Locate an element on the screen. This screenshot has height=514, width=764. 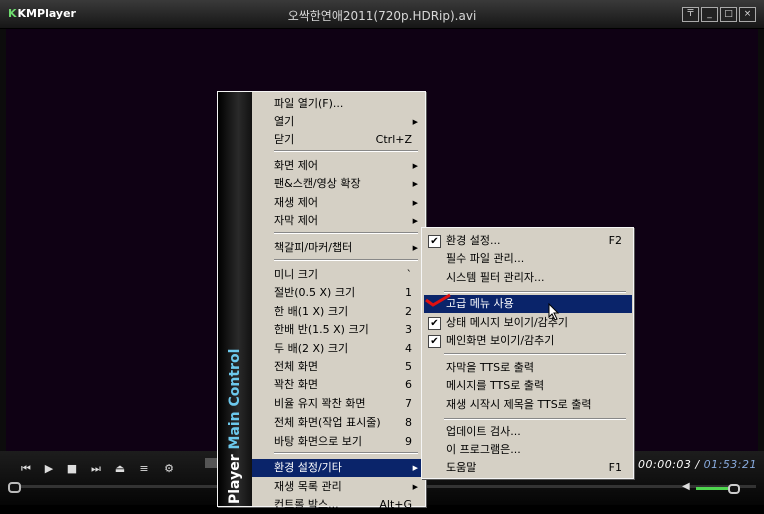
submenu-item: ✔ 상태 메시지 보이기/감추기 is located at coordinates (528, 323).